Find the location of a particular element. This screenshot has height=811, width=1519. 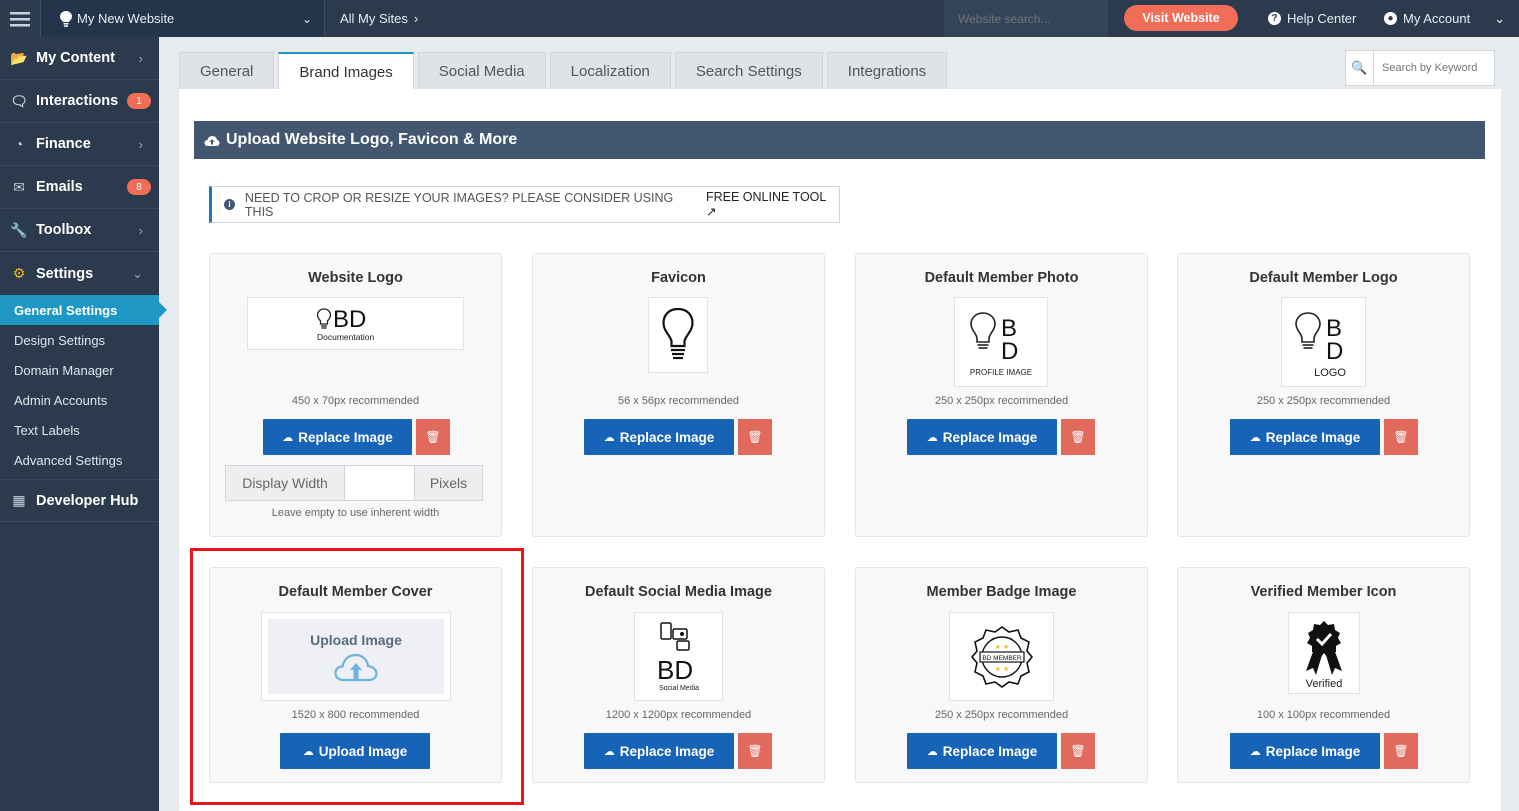

pie-chart-icon: ◔ is located at coordinates (19, 144).